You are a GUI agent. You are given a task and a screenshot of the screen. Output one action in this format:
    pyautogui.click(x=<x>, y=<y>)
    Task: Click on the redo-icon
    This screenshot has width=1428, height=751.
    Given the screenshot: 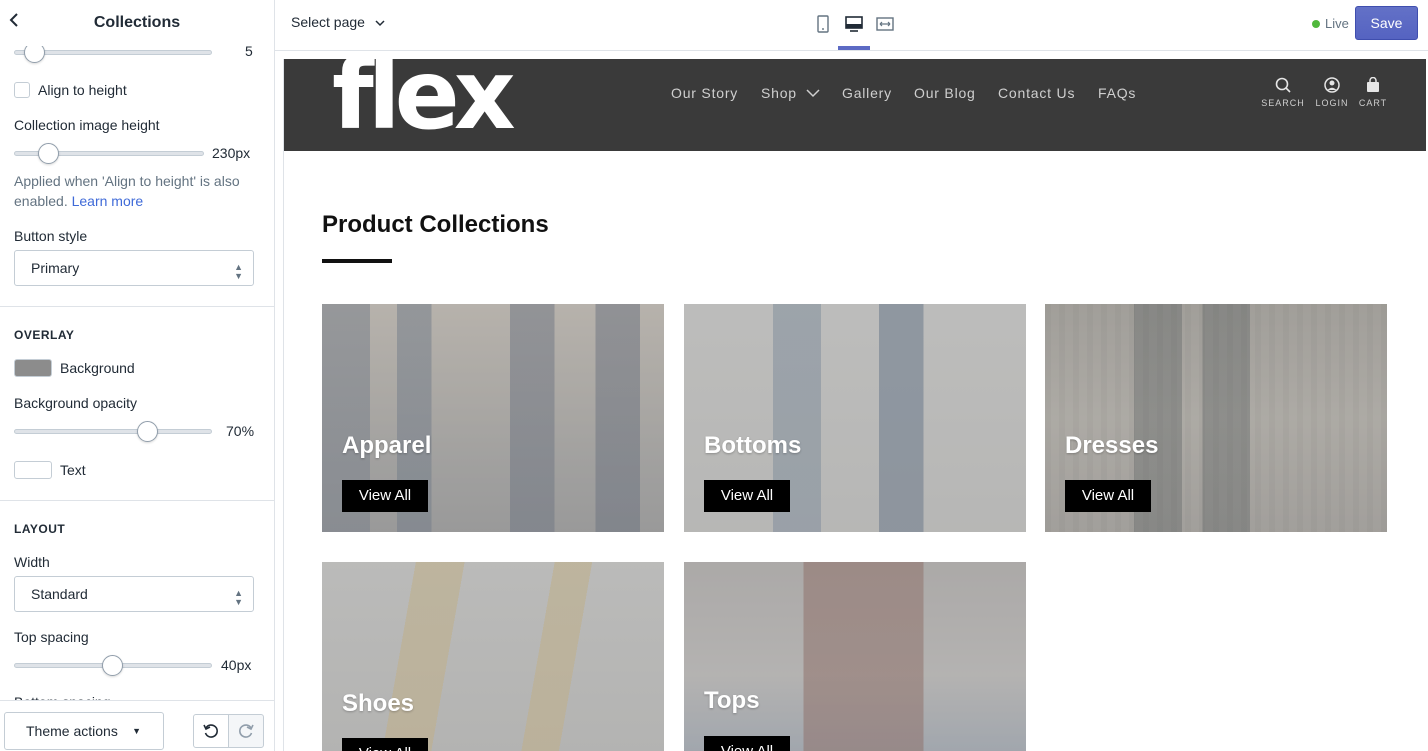 What is the action you would take?
    pyautogui.click(x=246, y=731)
    